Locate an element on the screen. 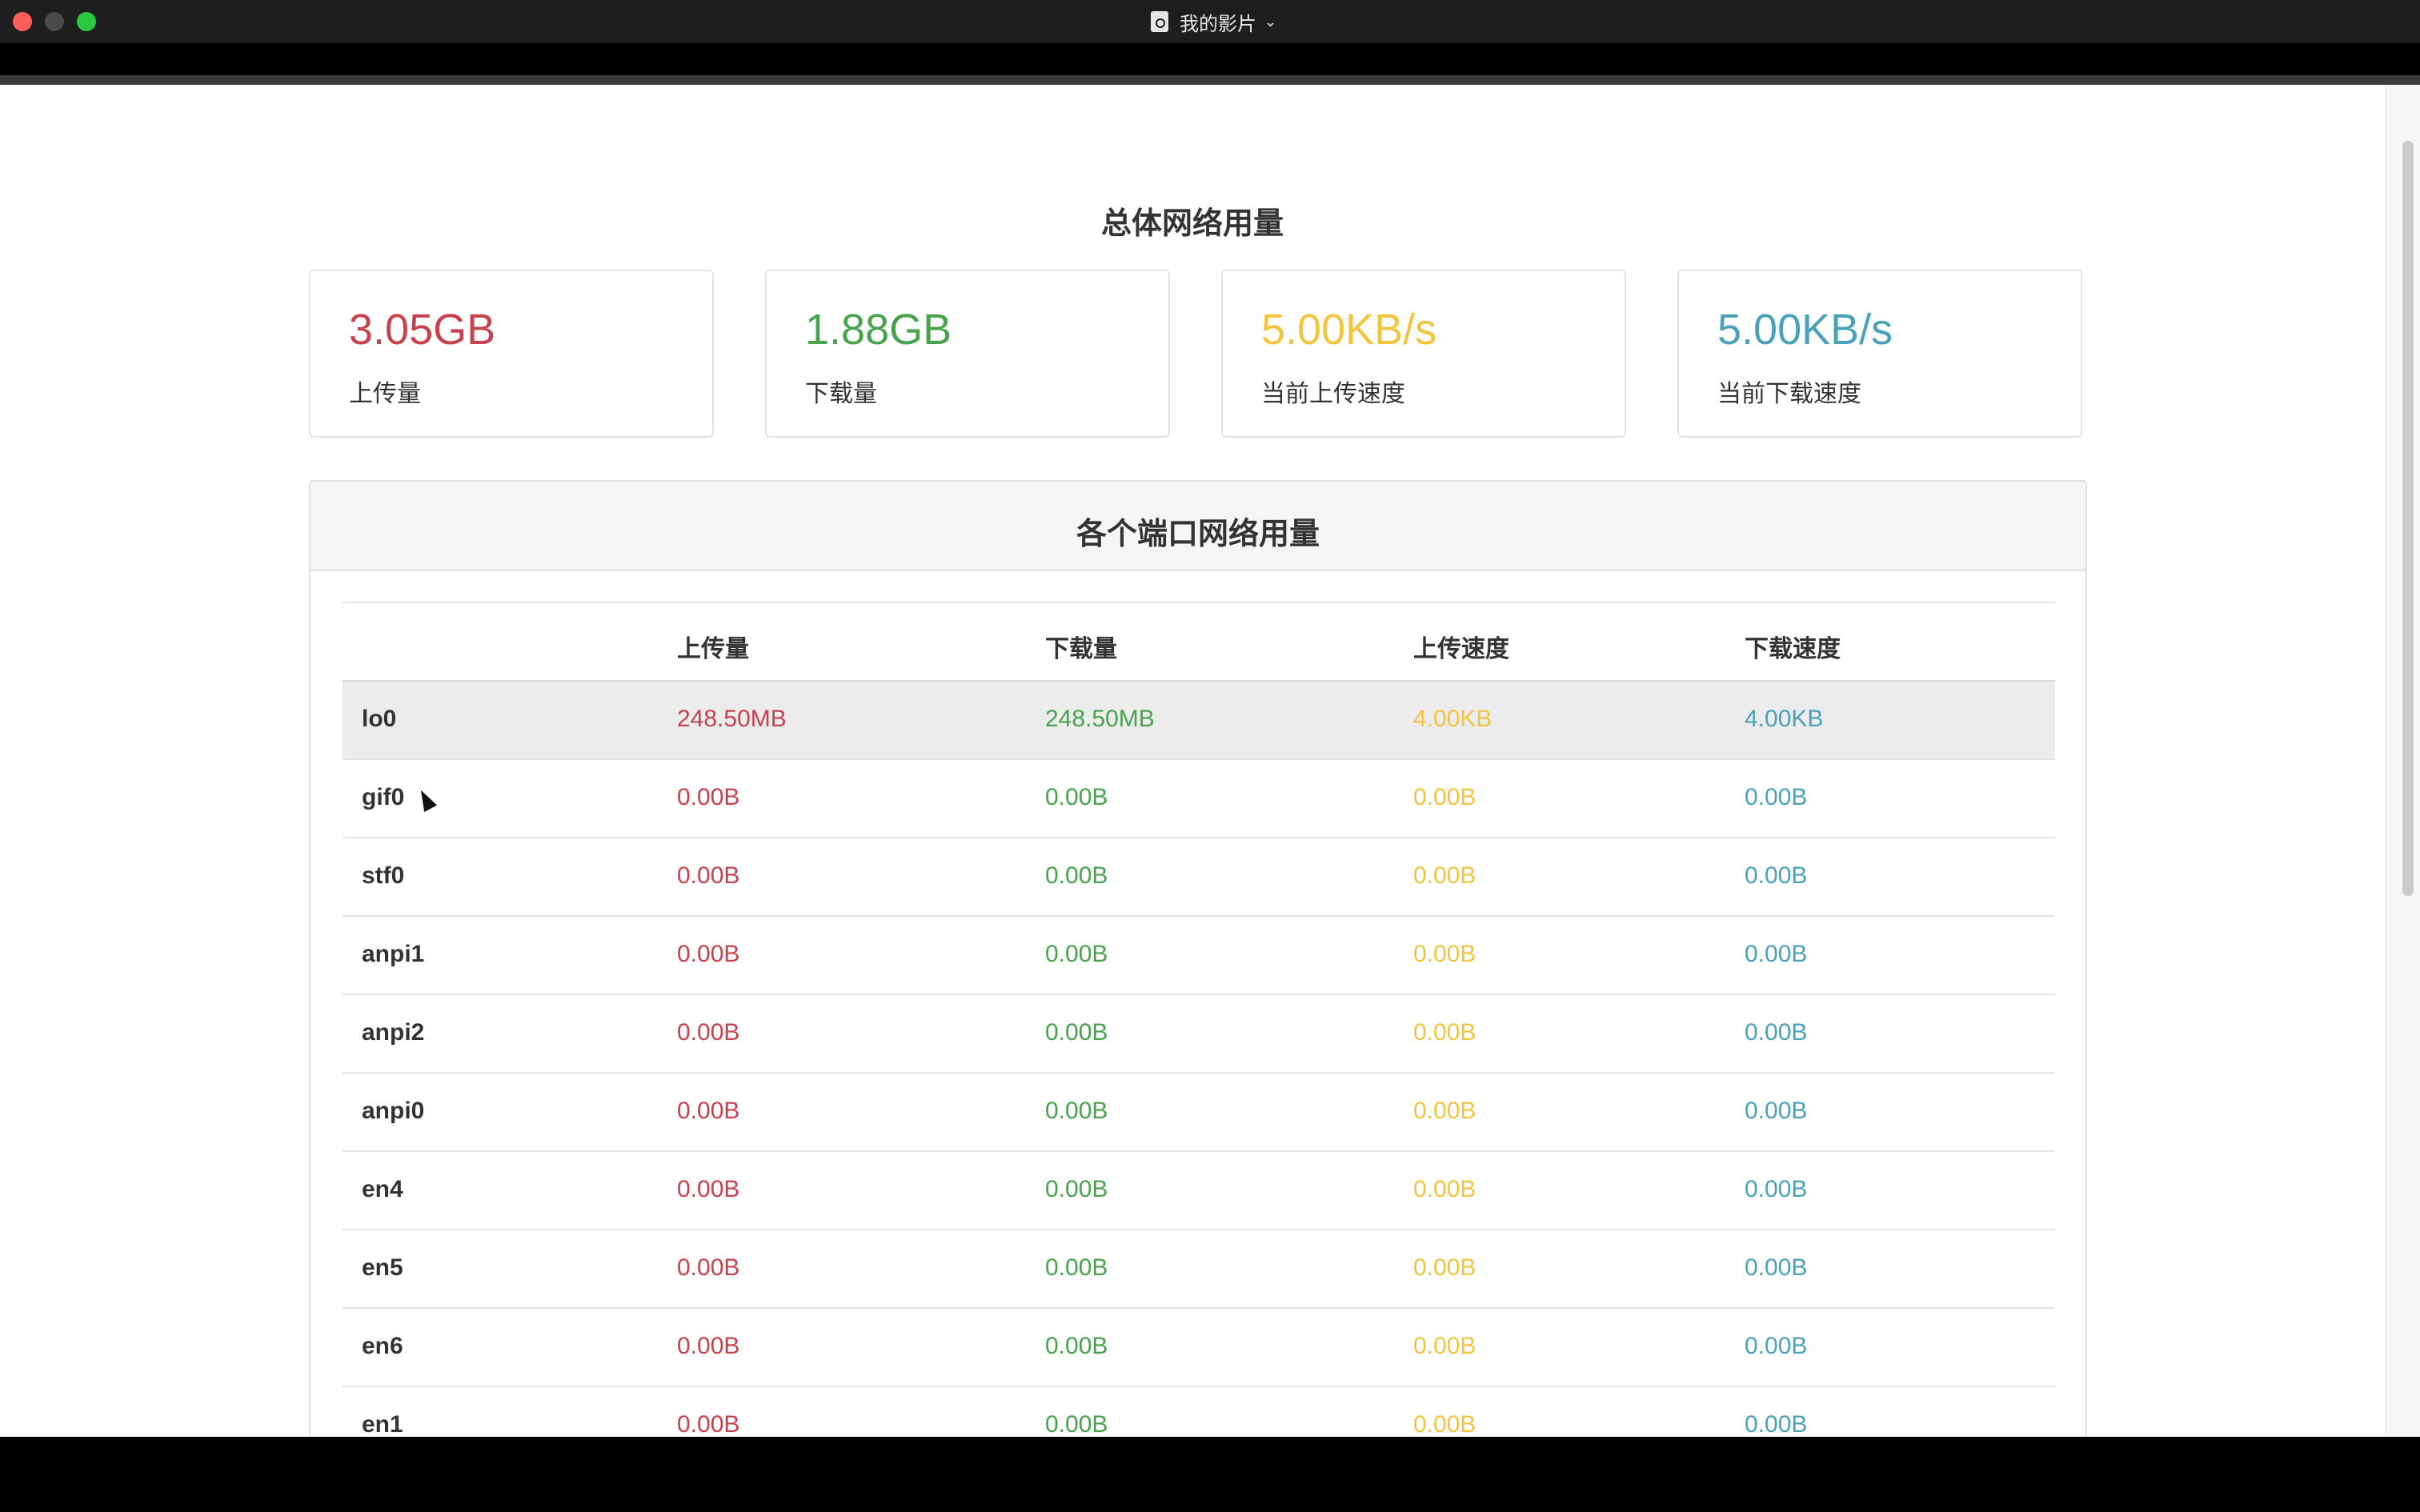 This screenshot has width=2420, height=1512. port-name-cell: lo0 is located at coordinates (379, 719).